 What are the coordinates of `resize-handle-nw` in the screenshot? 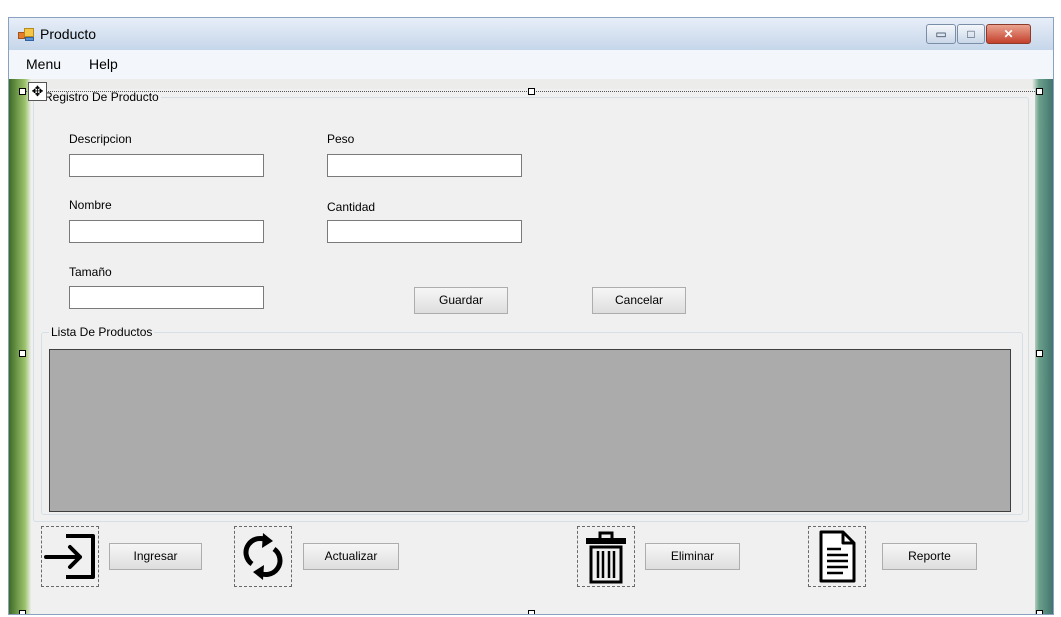 It's located at (22, 91).